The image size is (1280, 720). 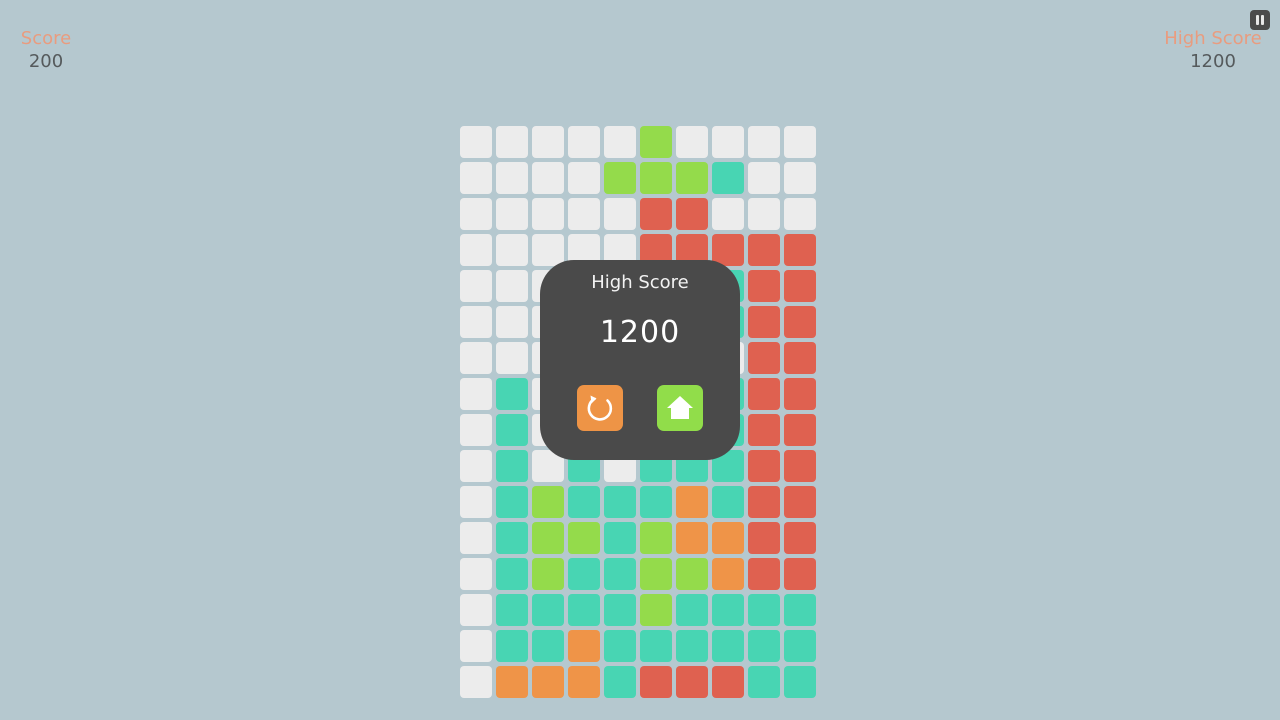 What do you see at coordinates (46, 50) in the screenshot?
I see `score-panel: Score 200` at bounding box center [46, 50].